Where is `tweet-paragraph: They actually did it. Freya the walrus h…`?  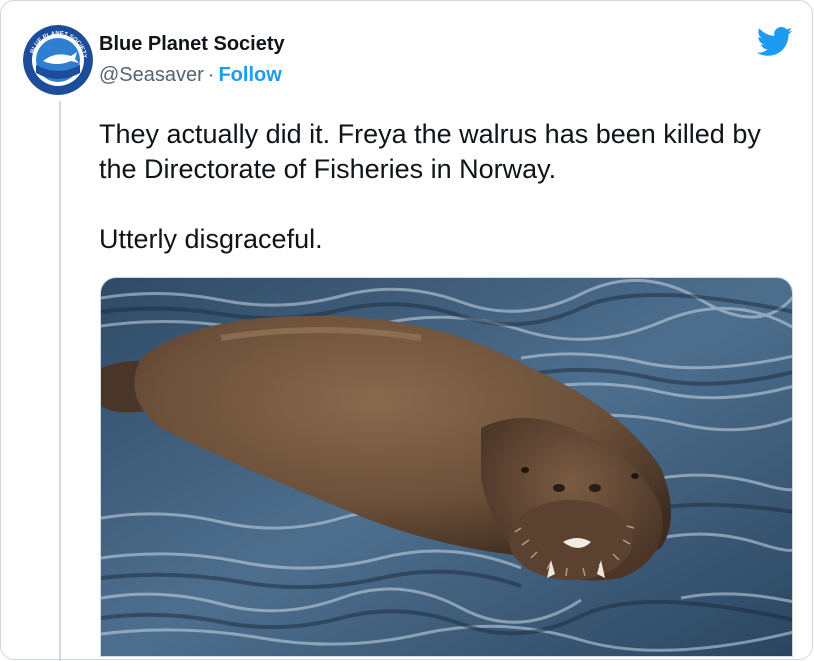
tweet-paragraph: They actually did it. Freya the walrus h… is located at coordinates (430, 151).